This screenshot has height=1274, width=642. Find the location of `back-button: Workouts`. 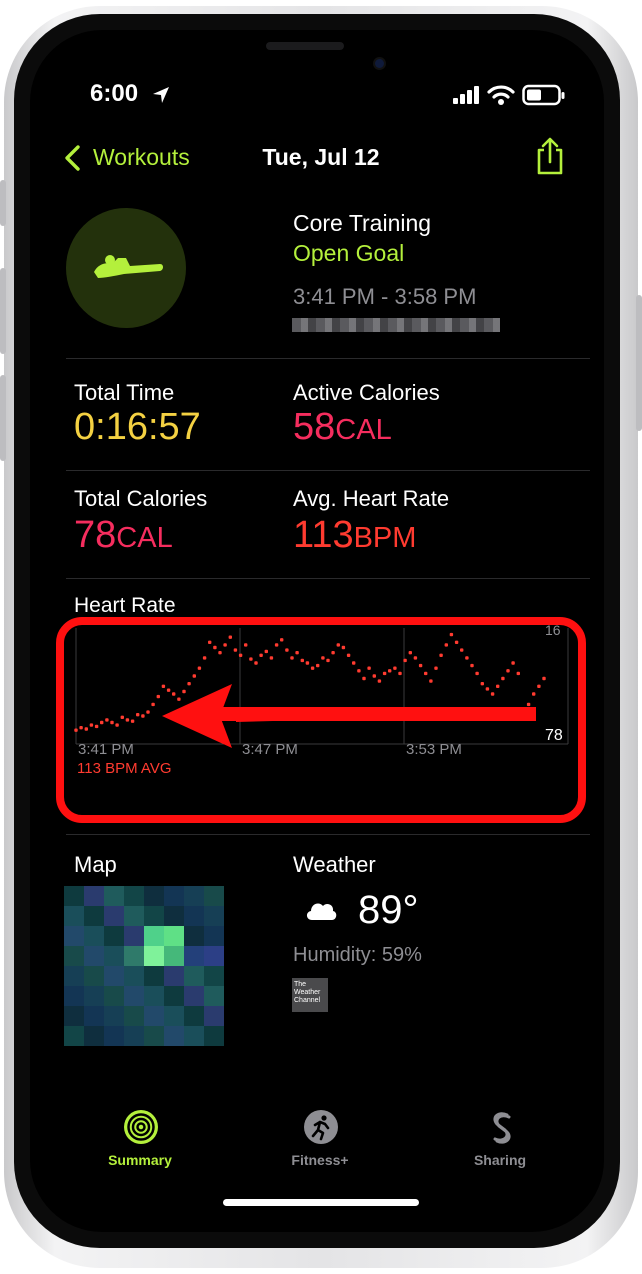

back-button: Workouts is located at coordinates (135, 158).